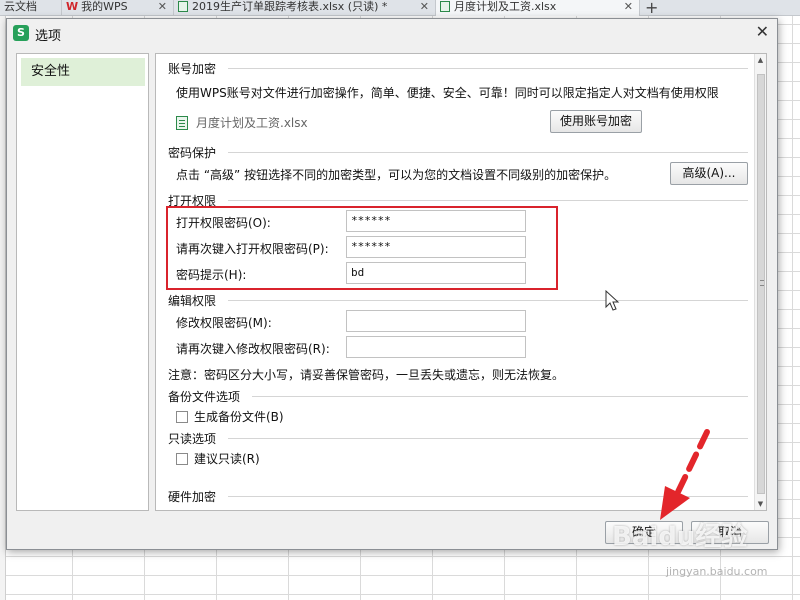 The image size is (800, 600). I want to click on baidu-watermark: Baidu经验, so click(680, 537).